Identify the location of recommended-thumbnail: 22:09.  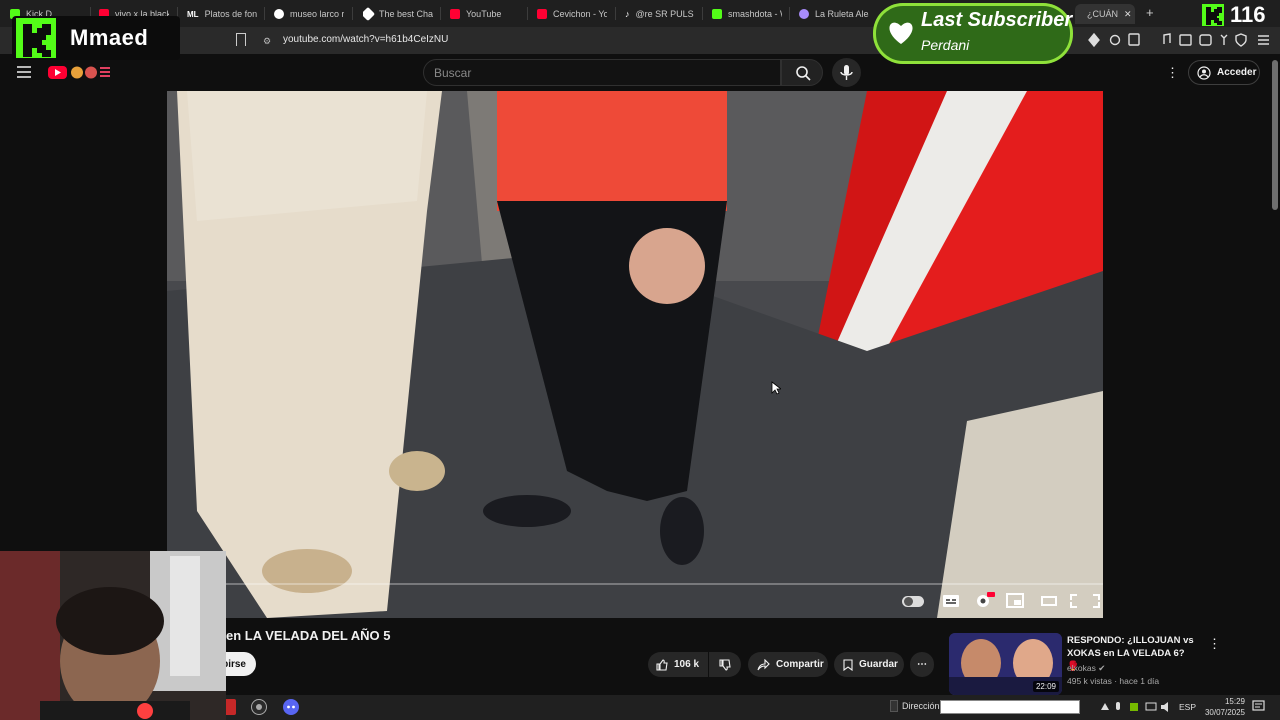
(1005, 664).